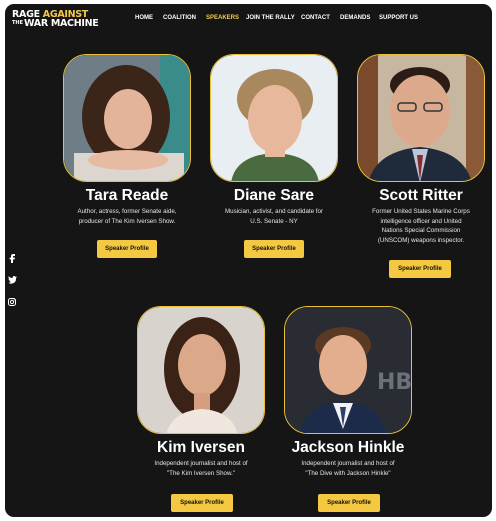 The height and width of the screenshot is (521, 496). Describe the element at coordinates (144, 18) in the screenshot. I see `nav-home: HOME` at that location.